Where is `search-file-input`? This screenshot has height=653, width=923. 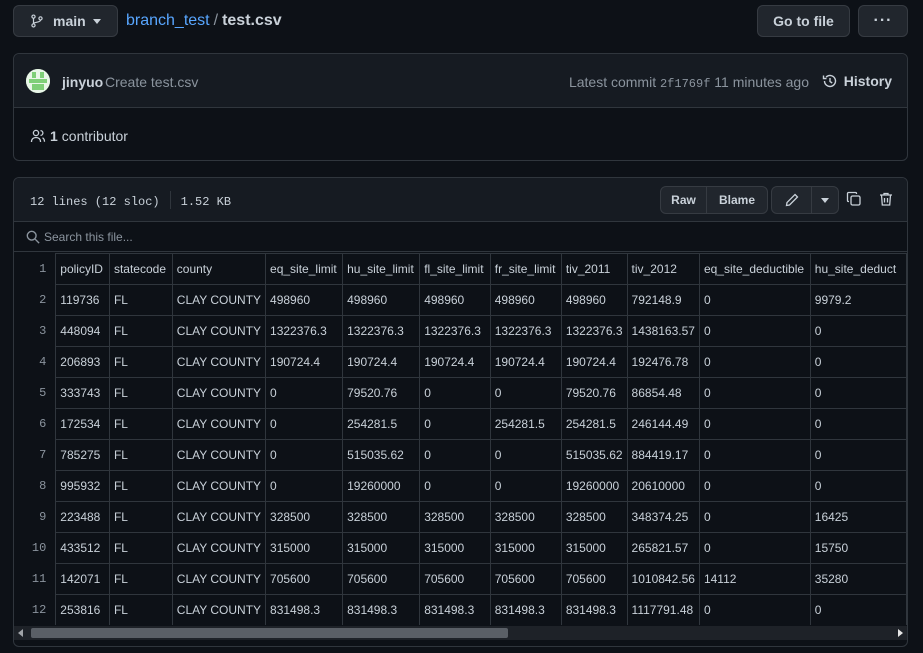
search-file-input is located at coordinates (454, 237).